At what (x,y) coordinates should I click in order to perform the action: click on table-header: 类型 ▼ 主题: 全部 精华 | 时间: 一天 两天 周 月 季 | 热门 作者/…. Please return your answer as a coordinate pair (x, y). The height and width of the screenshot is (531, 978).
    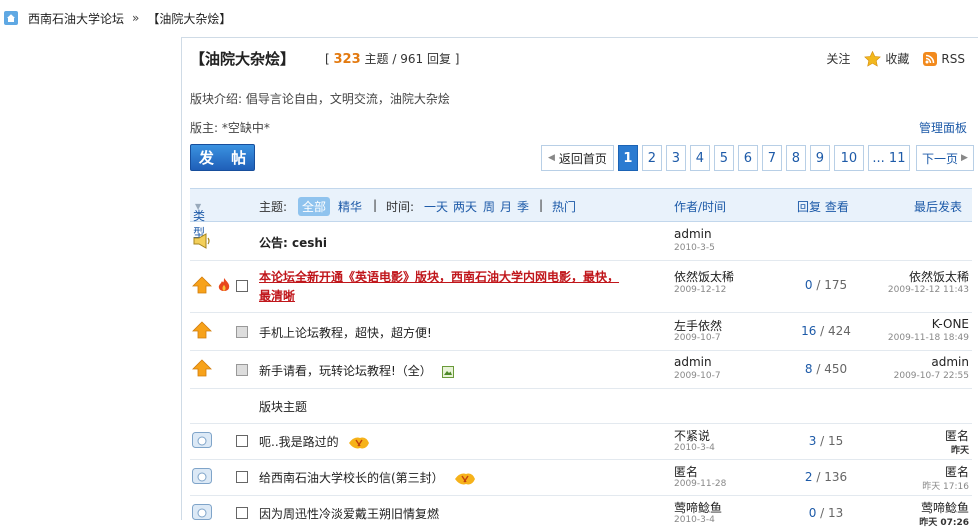
    Looking at the image, I should click on (581, 214).